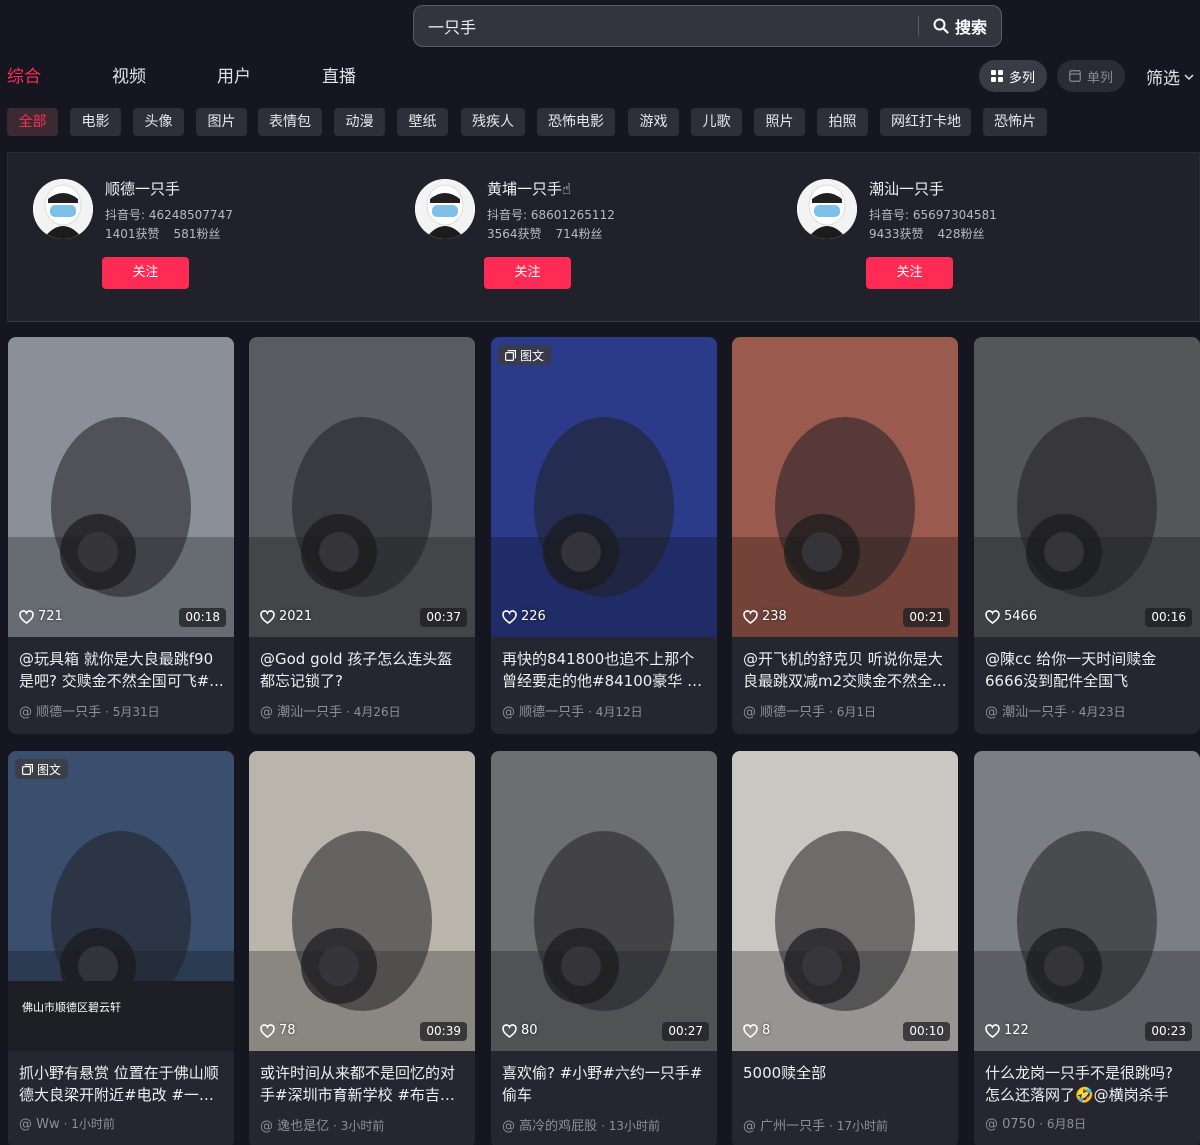 The height and width of the screenshot is (1145, 1200). I want to click on user-card: 顺德一只手 抖音号: 46248507747 1401获赞 581粉丝 关注, so click(198, 238).